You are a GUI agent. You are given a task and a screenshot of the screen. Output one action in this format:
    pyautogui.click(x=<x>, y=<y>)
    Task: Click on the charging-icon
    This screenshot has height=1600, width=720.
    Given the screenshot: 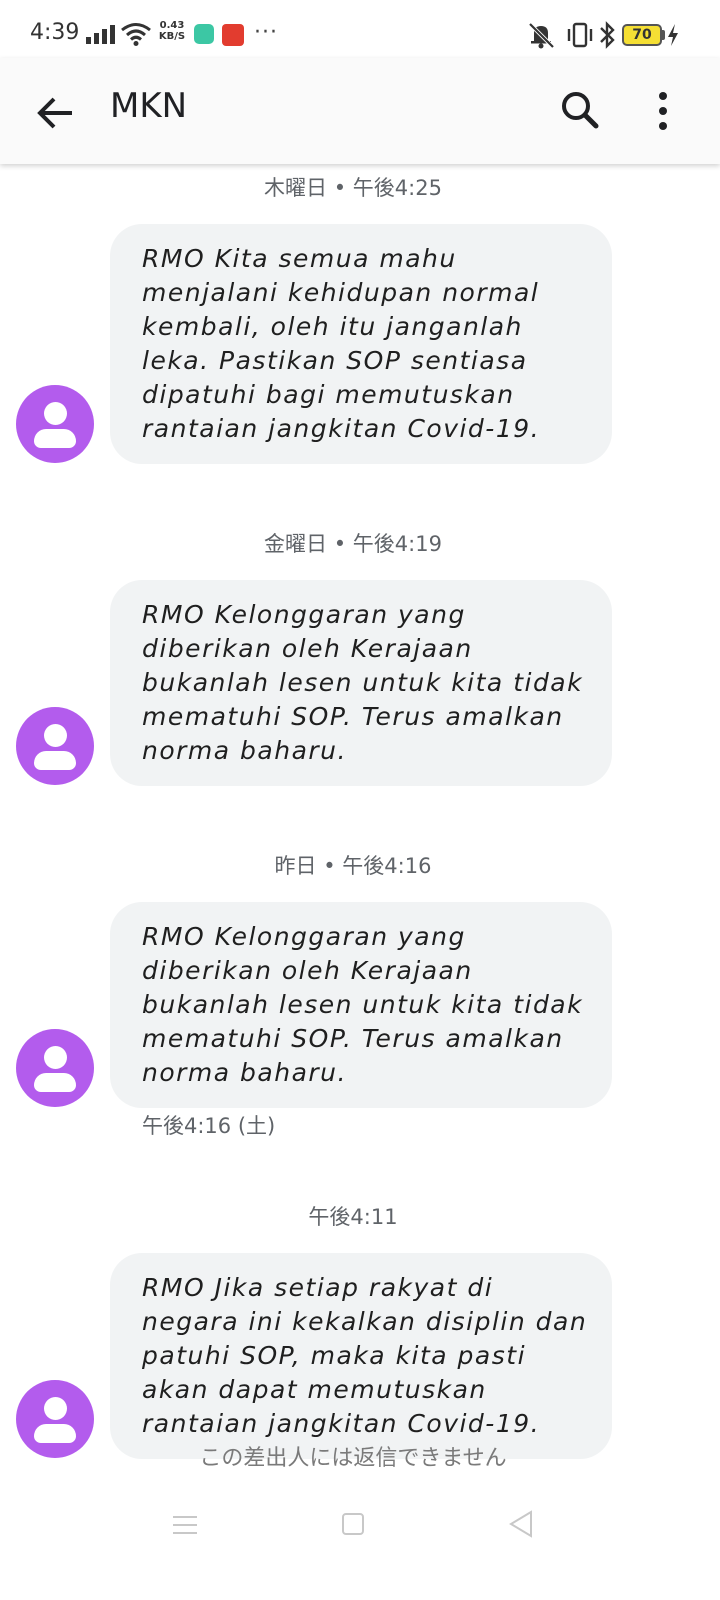 What is the action you would take?
    pyautogui.click(x=673, y=35)
    